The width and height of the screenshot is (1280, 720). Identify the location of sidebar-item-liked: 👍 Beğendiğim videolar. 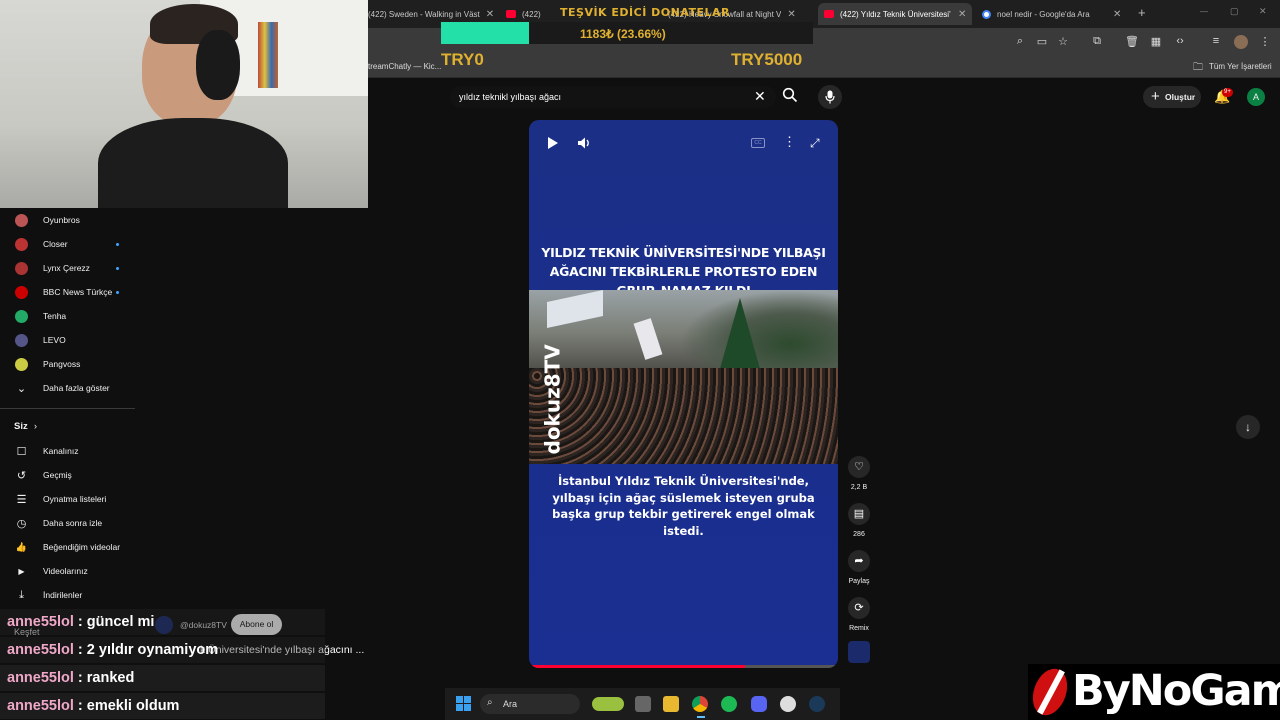
(67, 547).